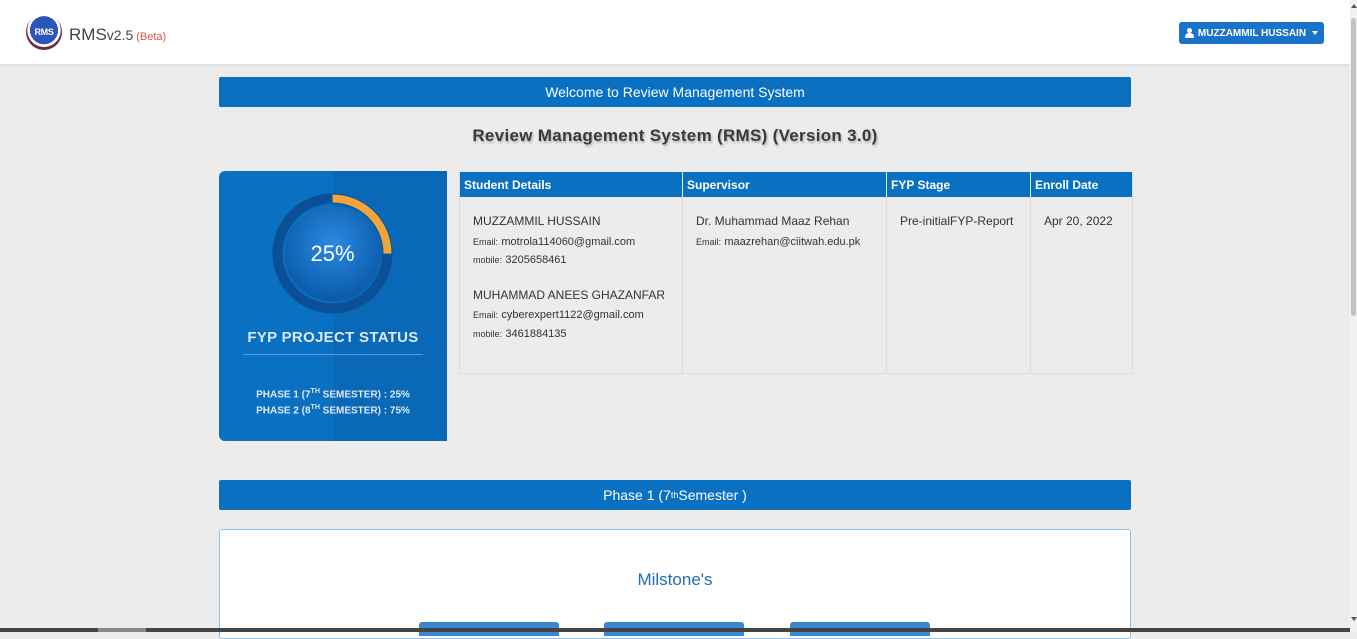 The width and height of the screenshot is (1357, 639). I want to click on top-navbar: RMS RMSv2.5 (Beta) MUZZAMMIL HUSSAIN, so click(675, 32).